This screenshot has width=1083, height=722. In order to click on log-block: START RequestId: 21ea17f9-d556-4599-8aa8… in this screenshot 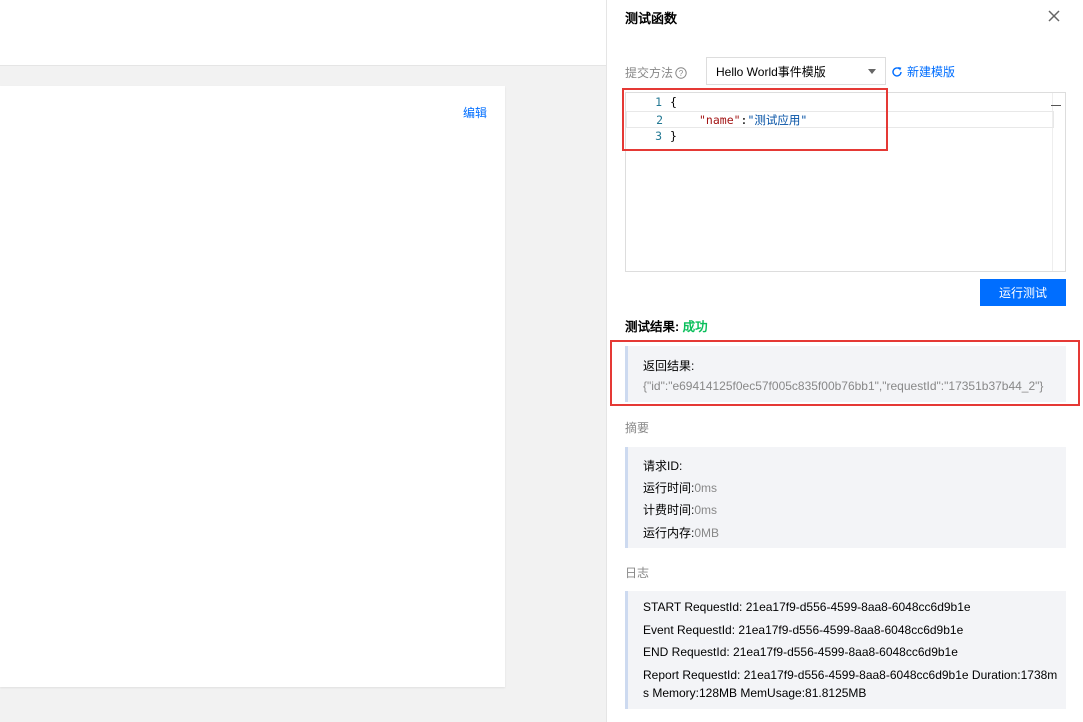, I will do `click(845, 650)`.